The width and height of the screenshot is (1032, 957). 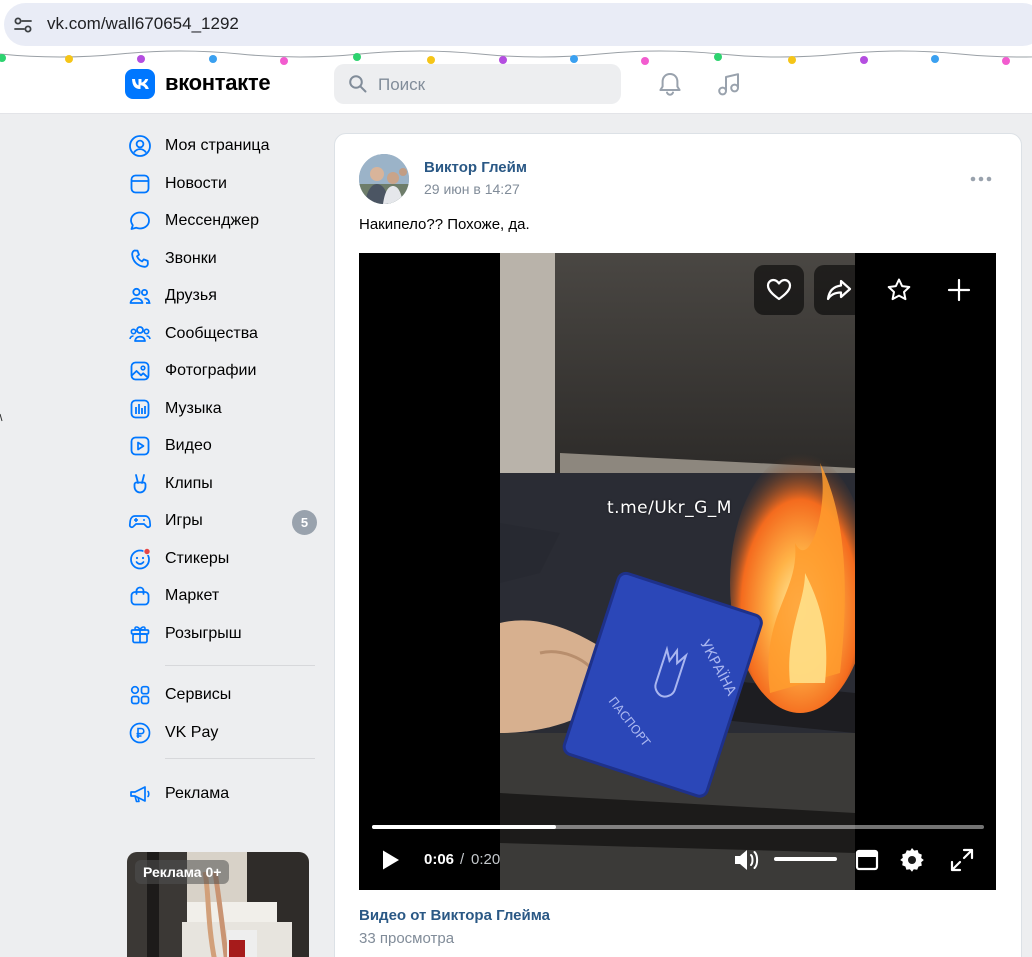 I want to click on sidebar-item-label: Звонки, so click(x=191, y=258).